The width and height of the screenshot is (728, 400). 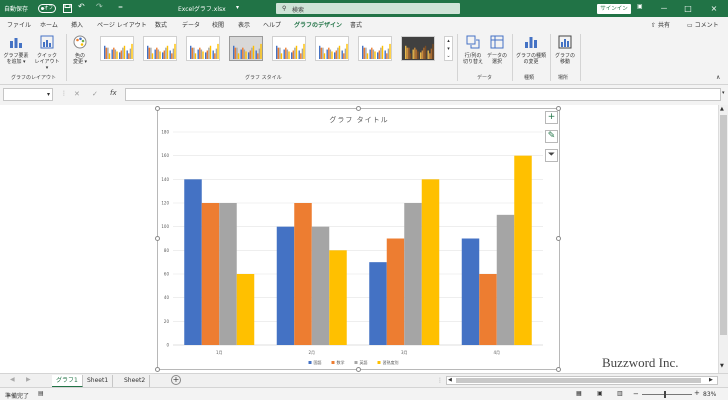 I want to click on scroll-right-icon: ▶, so click(x=711, y=380).